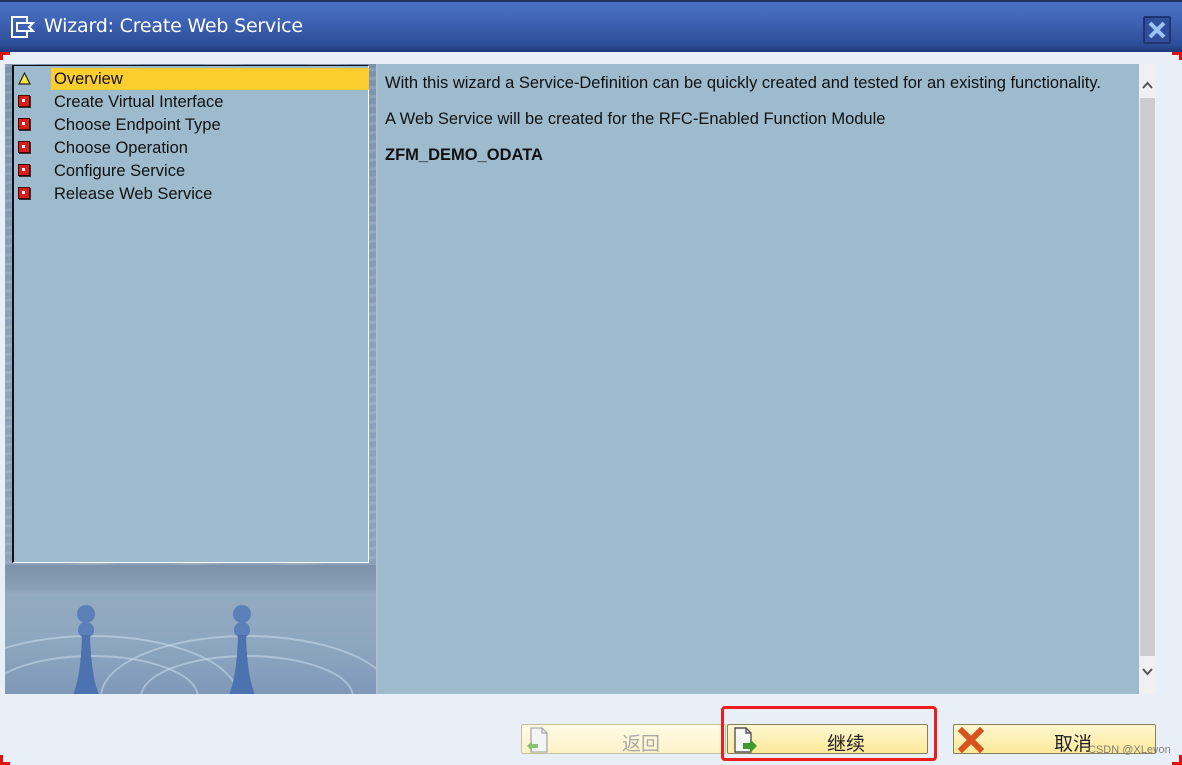 The image size is (1182, 765). I want to click on window-title: Wizard: Create Web Service, so click(173, 26).